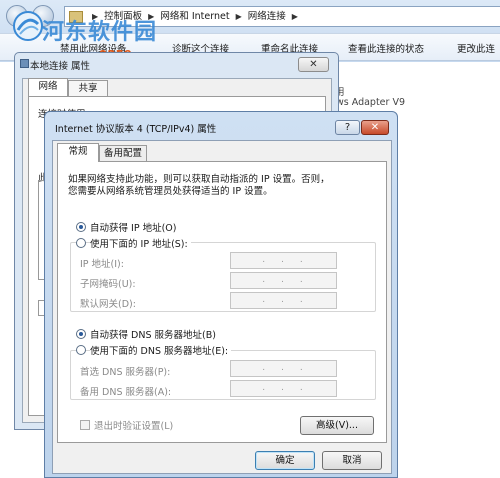  Describe the element at coordinates (313, 64) in the screenshot. I see `local-close-icon: ✕` at that location.